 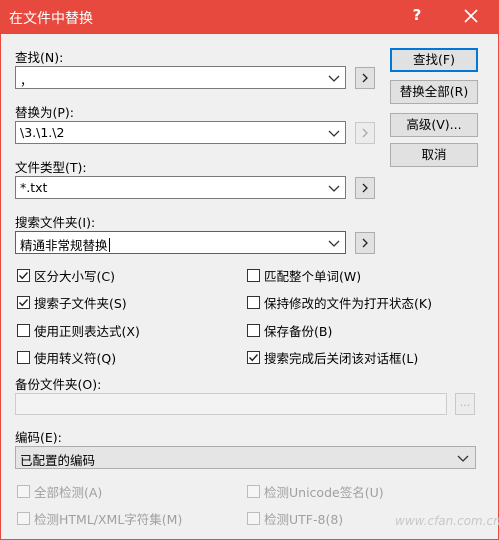 I want to click on detect-all-label: 全部检测(A), so click(x=68, y=492).